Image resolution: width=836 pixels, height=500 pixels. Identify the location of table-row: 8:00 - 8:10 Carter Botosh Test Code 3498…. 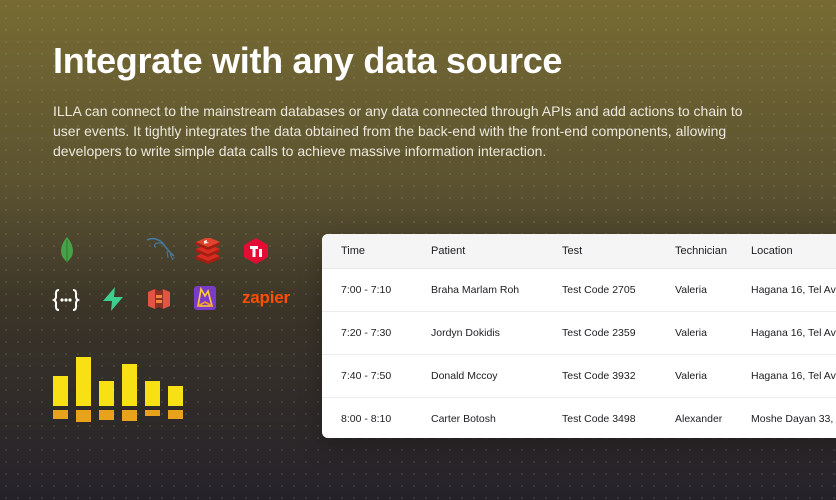
(579, 418).